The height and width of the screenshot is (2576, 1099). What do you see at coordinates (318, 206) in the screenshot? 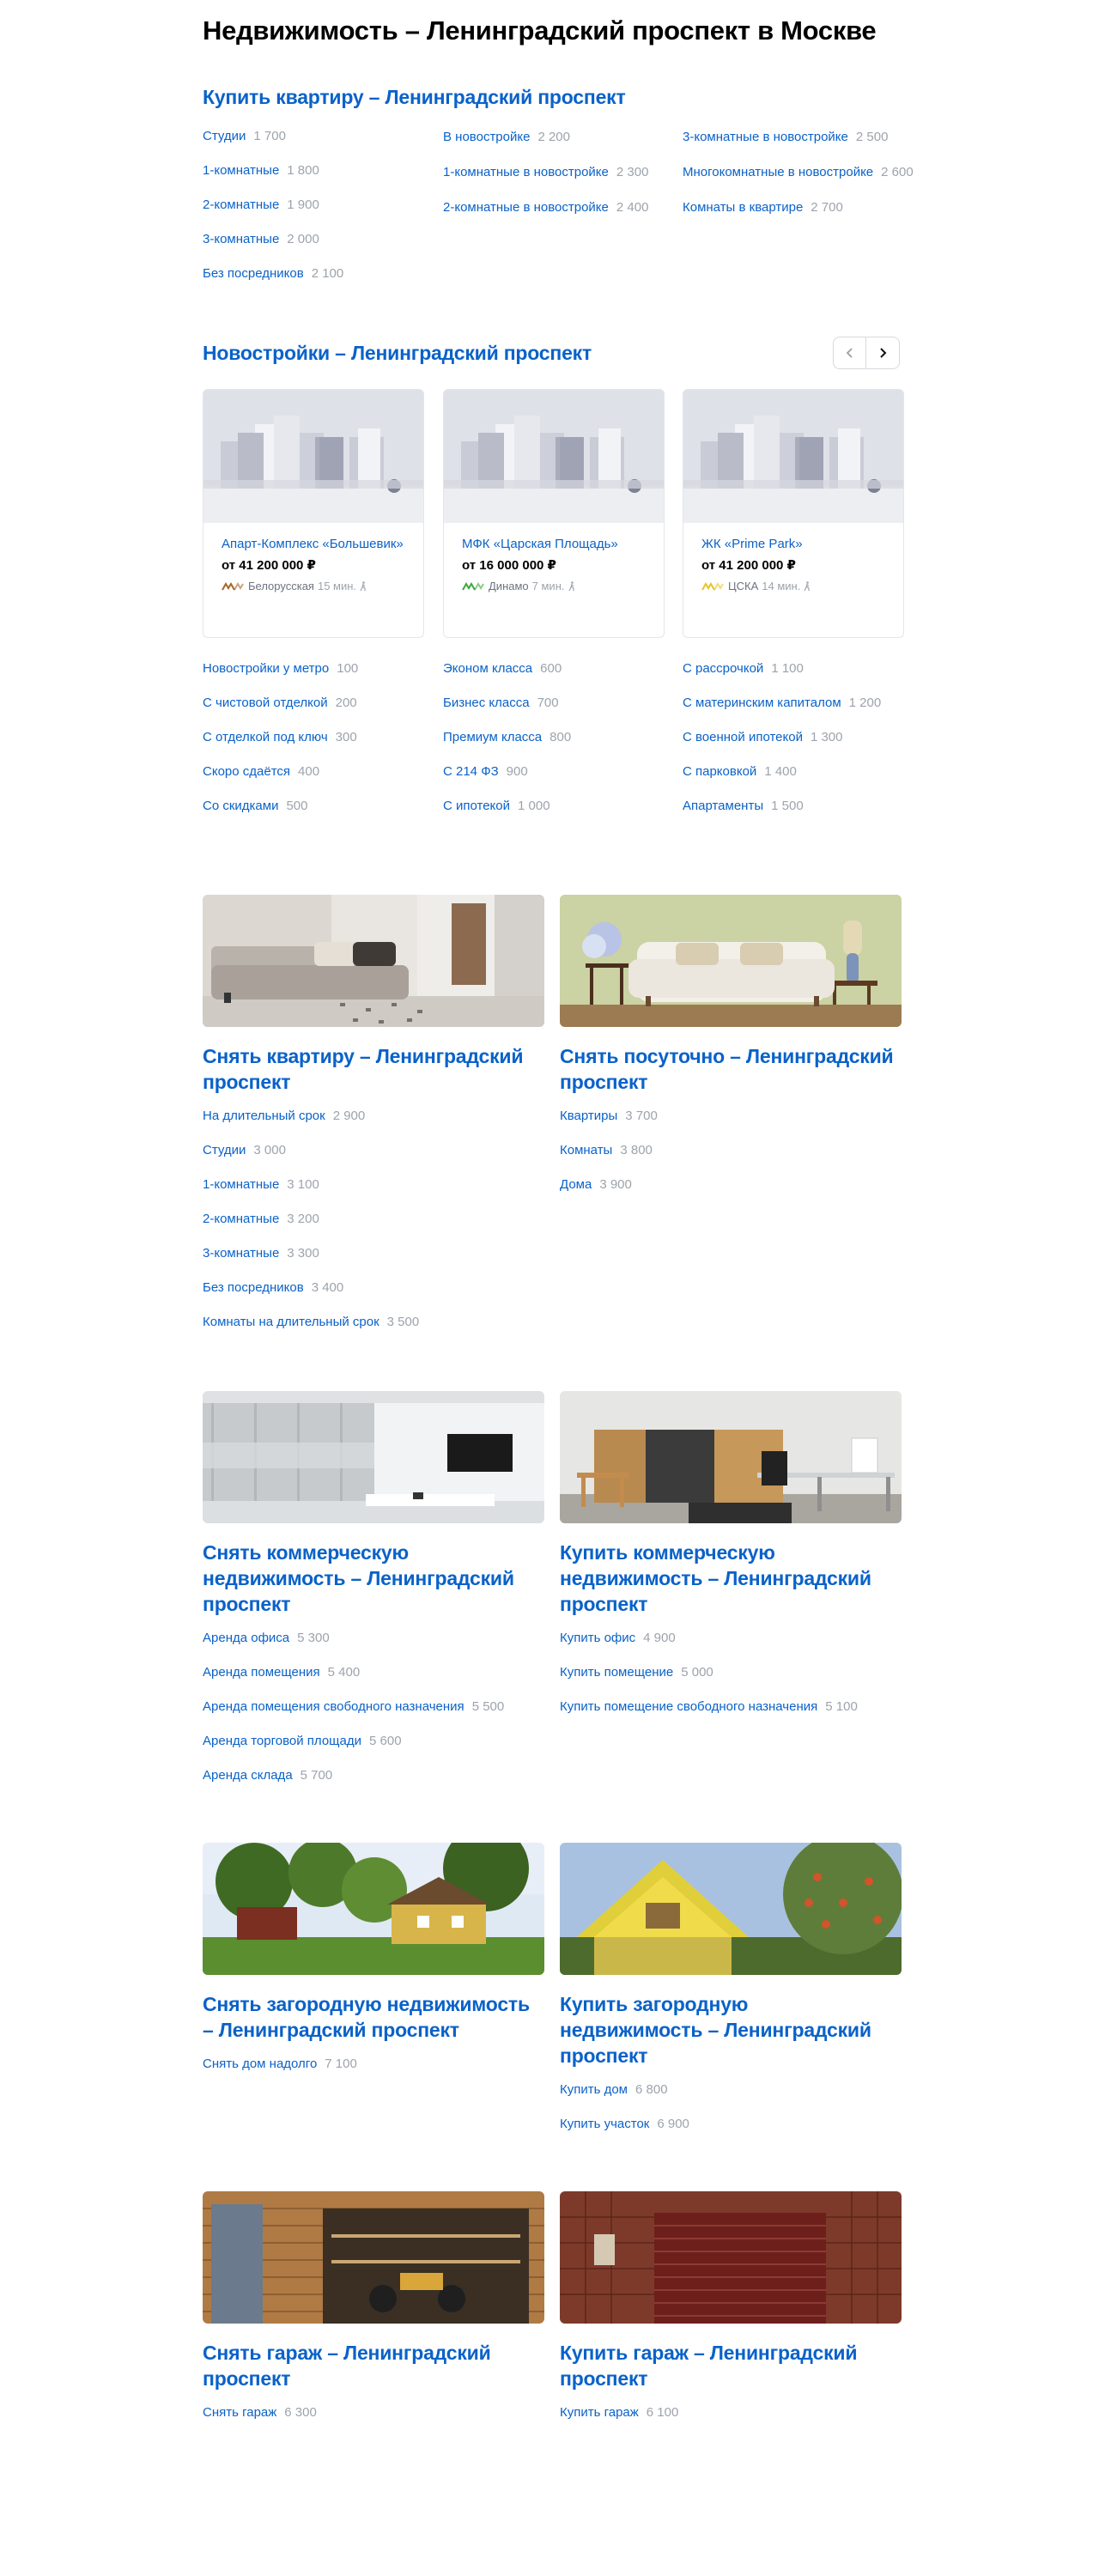
I see `link-item: 2-комнатные 1 900` at bounding box center [318, 206].